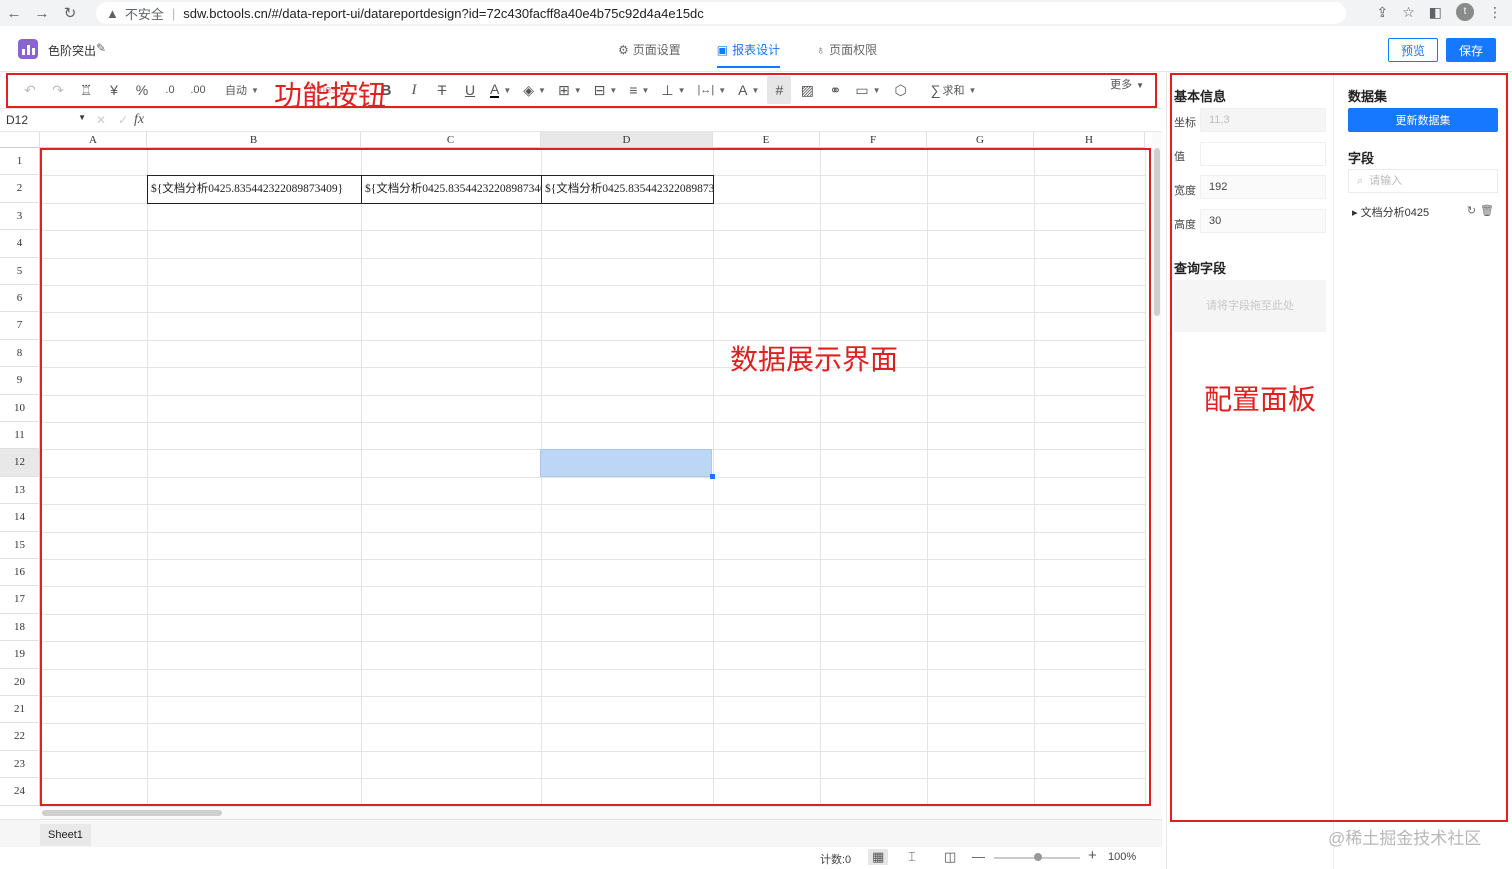 Image resolution: width=1512 pixels, height=869 pixels. Describe the element at coordinates (581, 833) in the screenshot. I see `sheet-tabs-bar: Sheet1` at that location.